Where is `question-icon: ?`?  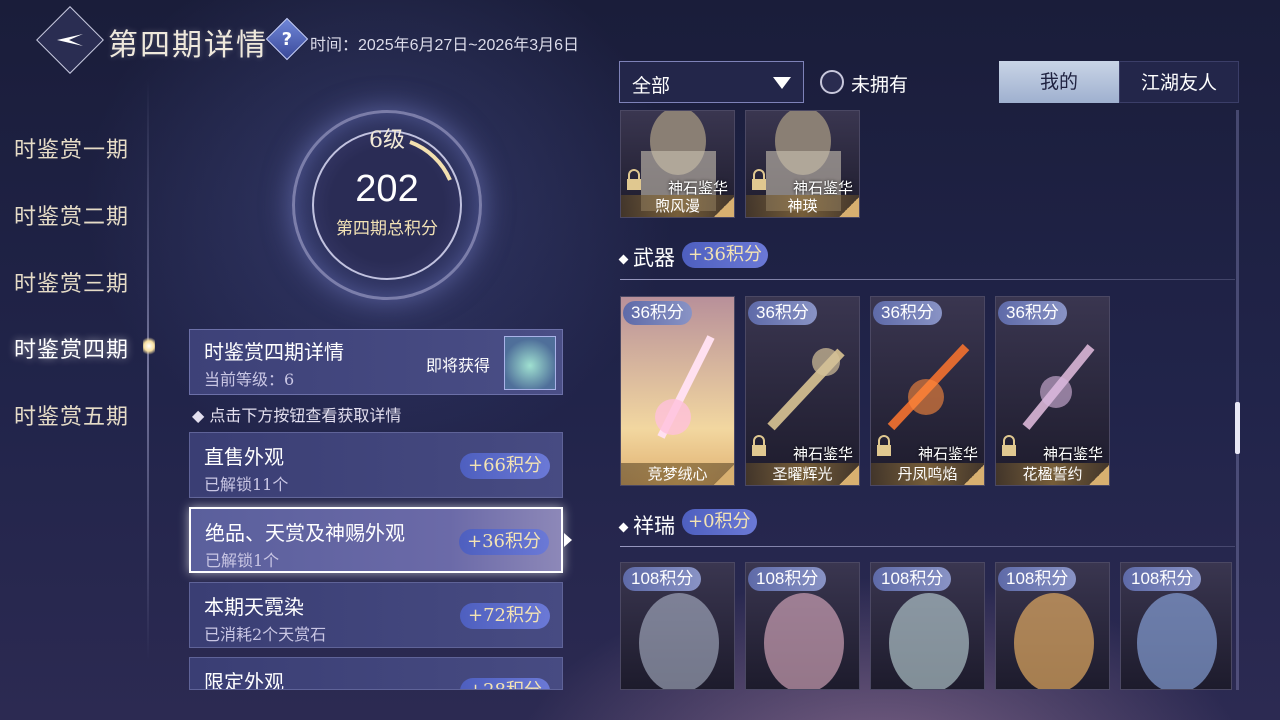
question-icon: ? is located at coordinates (287, 39).